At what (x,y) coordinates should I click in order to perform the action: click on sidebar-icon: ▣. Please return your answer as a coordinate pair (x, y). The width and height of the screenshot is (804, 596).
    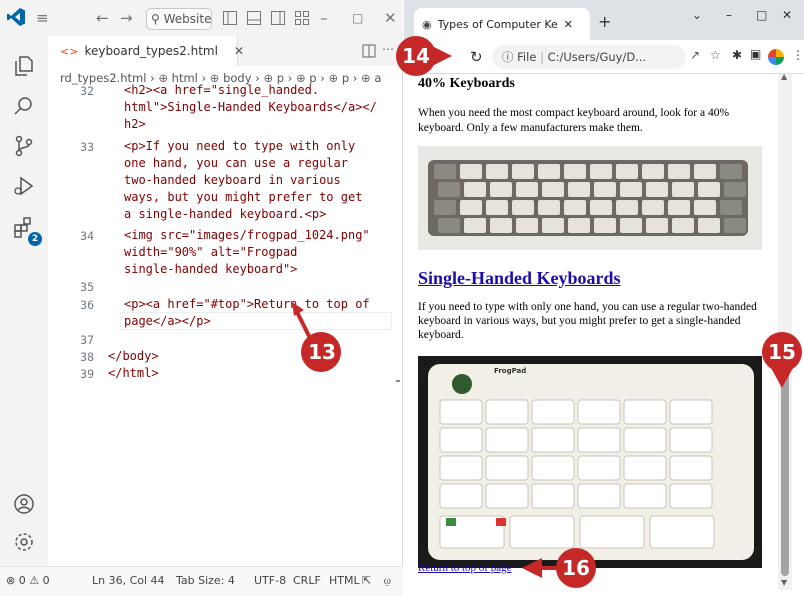
    Looking at the image, I should click on (755, 54).